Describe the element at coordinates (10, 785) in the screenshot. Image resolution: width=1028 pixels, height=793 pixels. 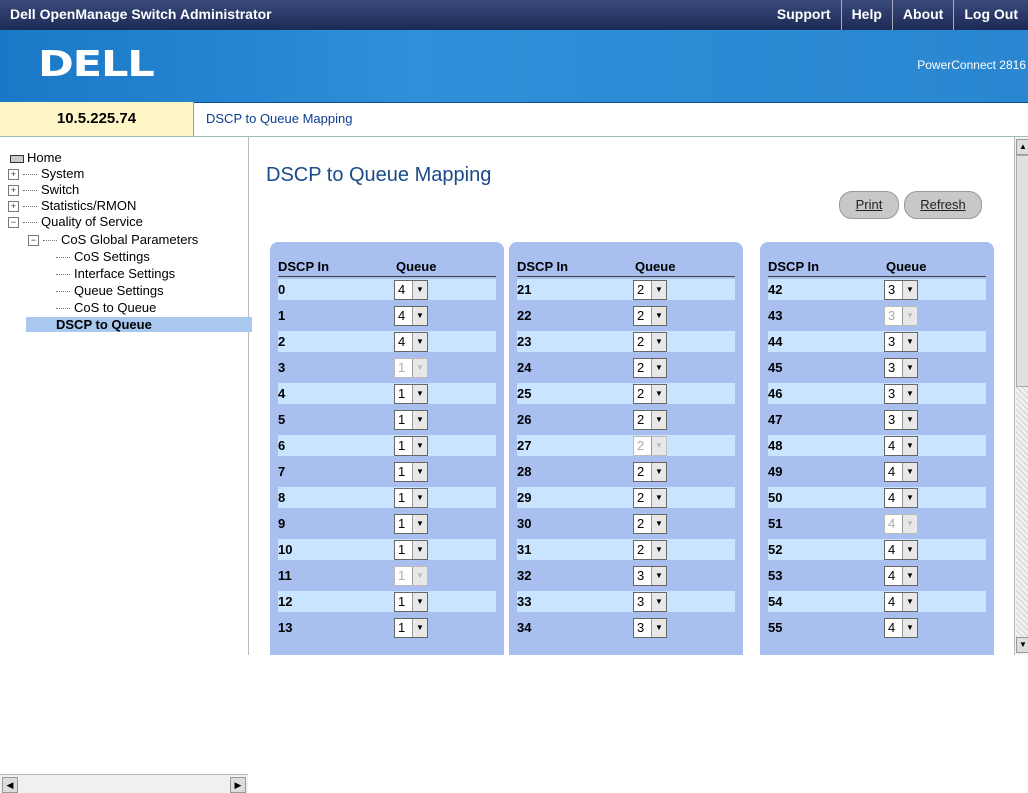
I see `scroll-left-icon: ◀` at that location.